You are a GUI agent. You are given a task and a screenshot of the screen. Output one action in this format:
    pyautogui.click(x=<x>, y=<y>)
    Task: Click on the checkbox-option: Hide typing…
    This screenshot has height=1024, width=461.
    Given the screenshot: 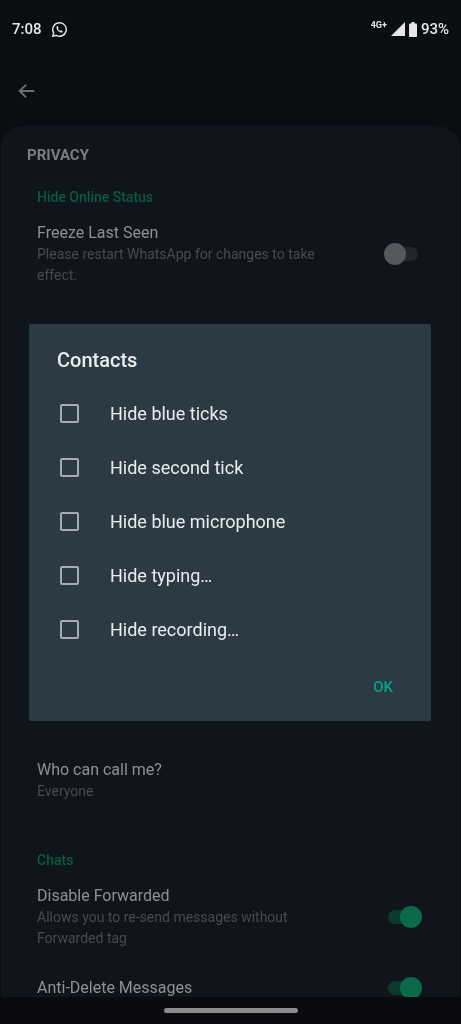 What is the action you would take?
    pyautogui.click(x=230, y=575)
    